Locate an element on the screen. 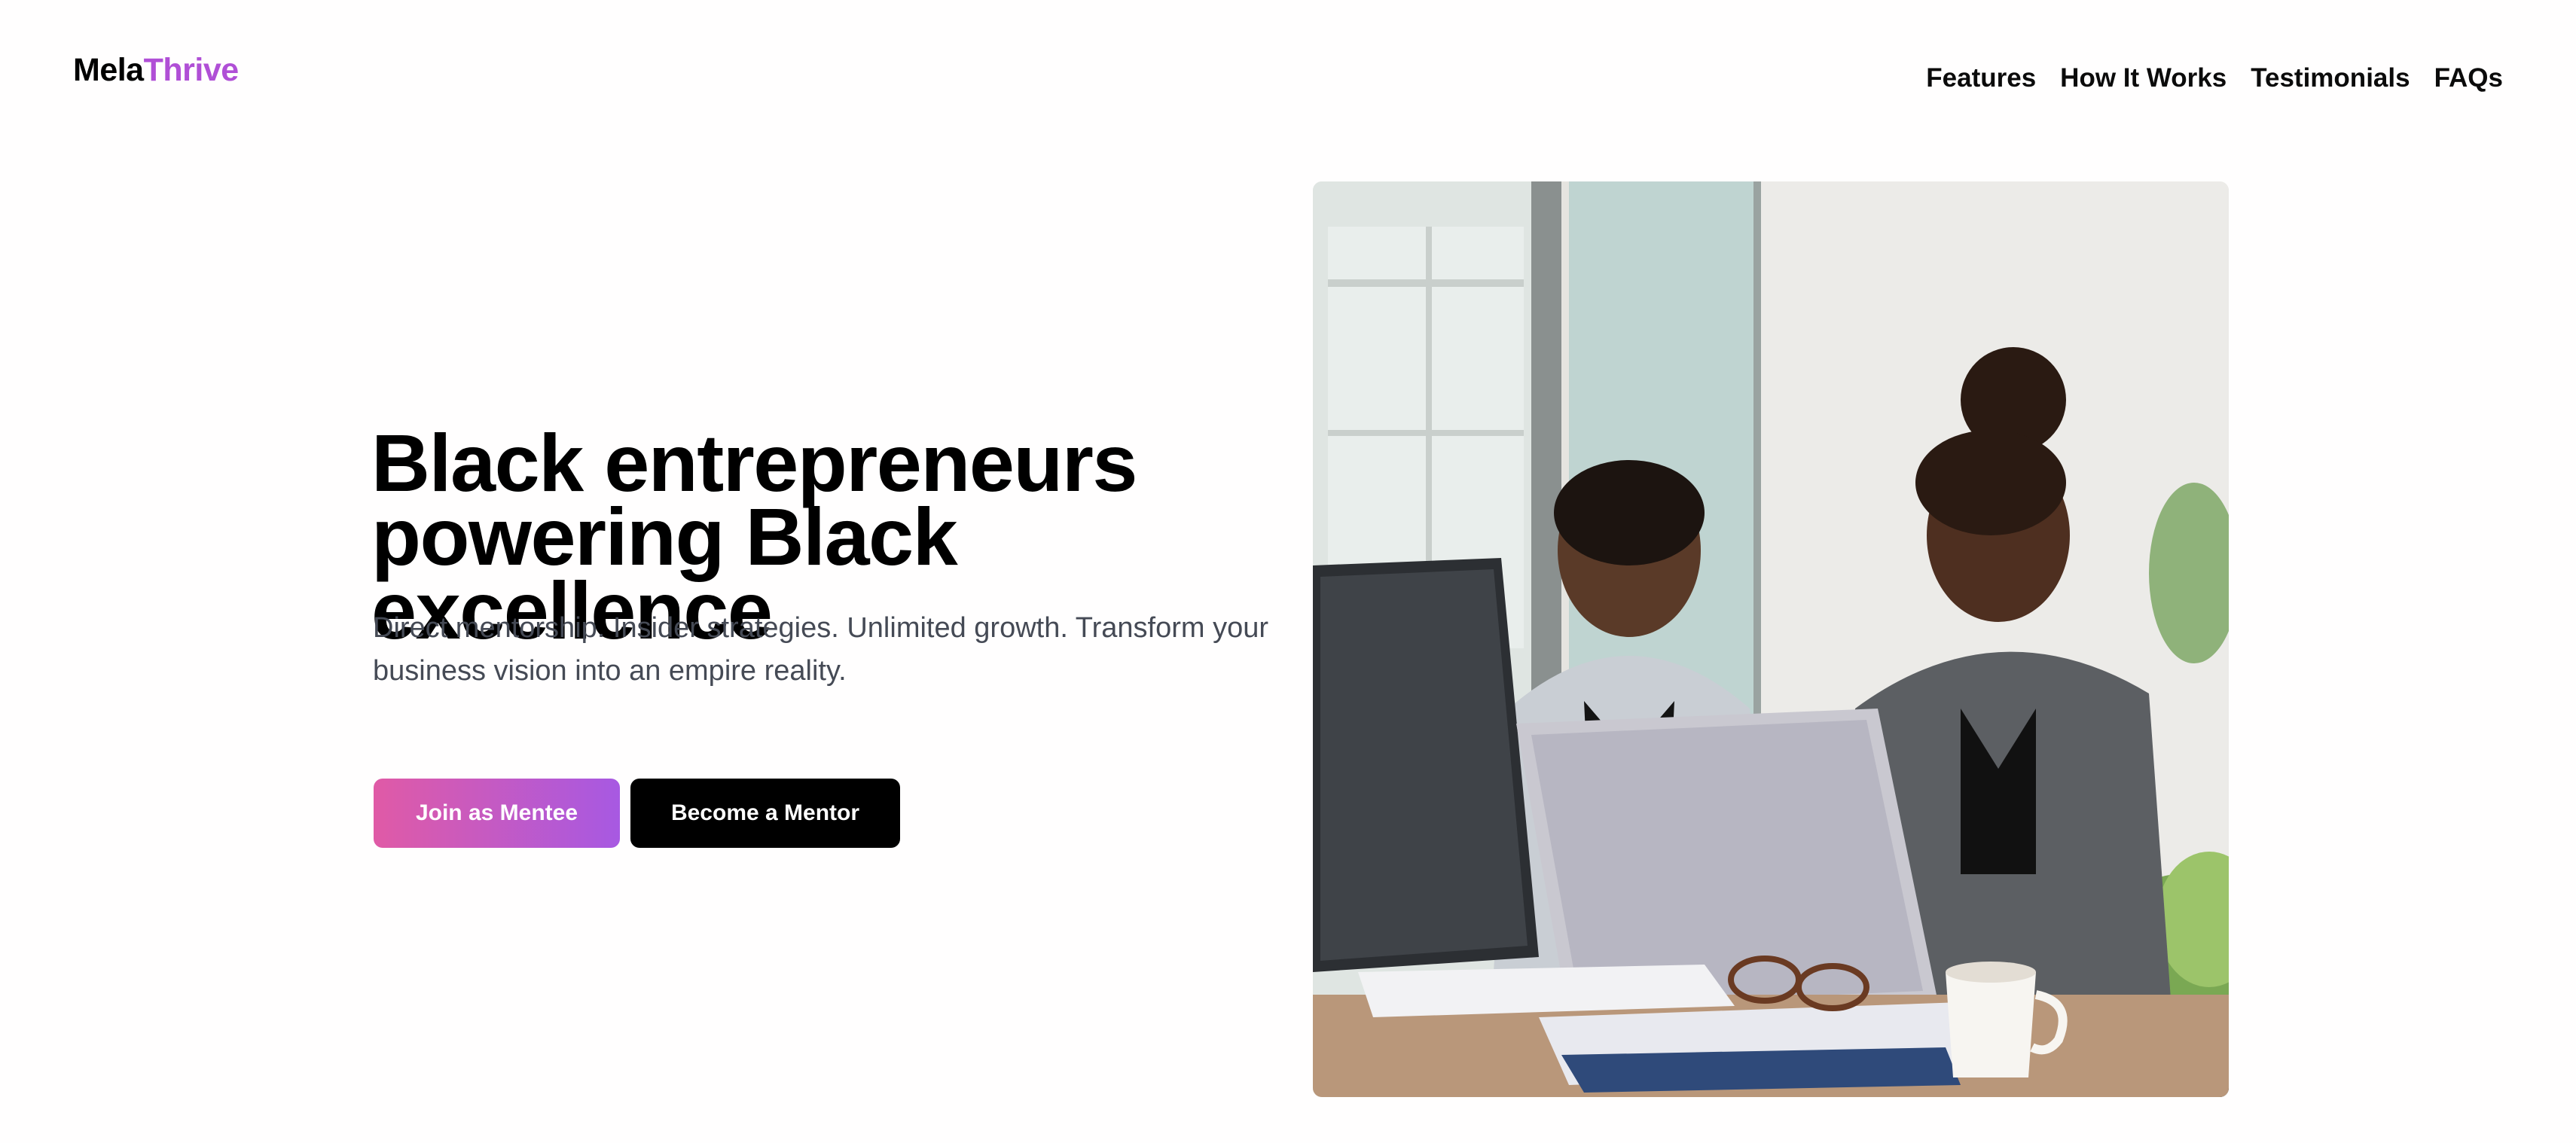 The width and height of the screenshot is (2576, 1143). brand-logo: MelaThrive is located at coordinates (156, 70).